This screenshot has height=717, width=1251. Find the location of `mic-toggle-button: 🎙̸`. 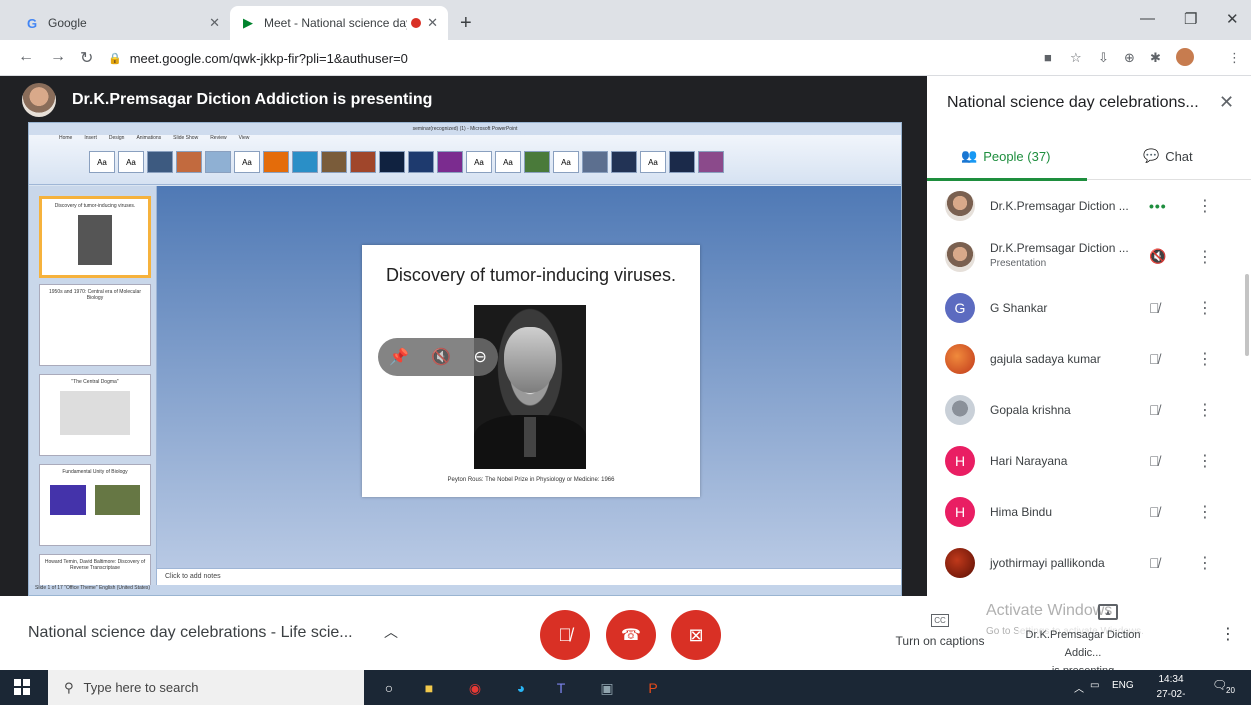

mic-toggle-button: 🎙̸ is located at coordinates (565, 635).